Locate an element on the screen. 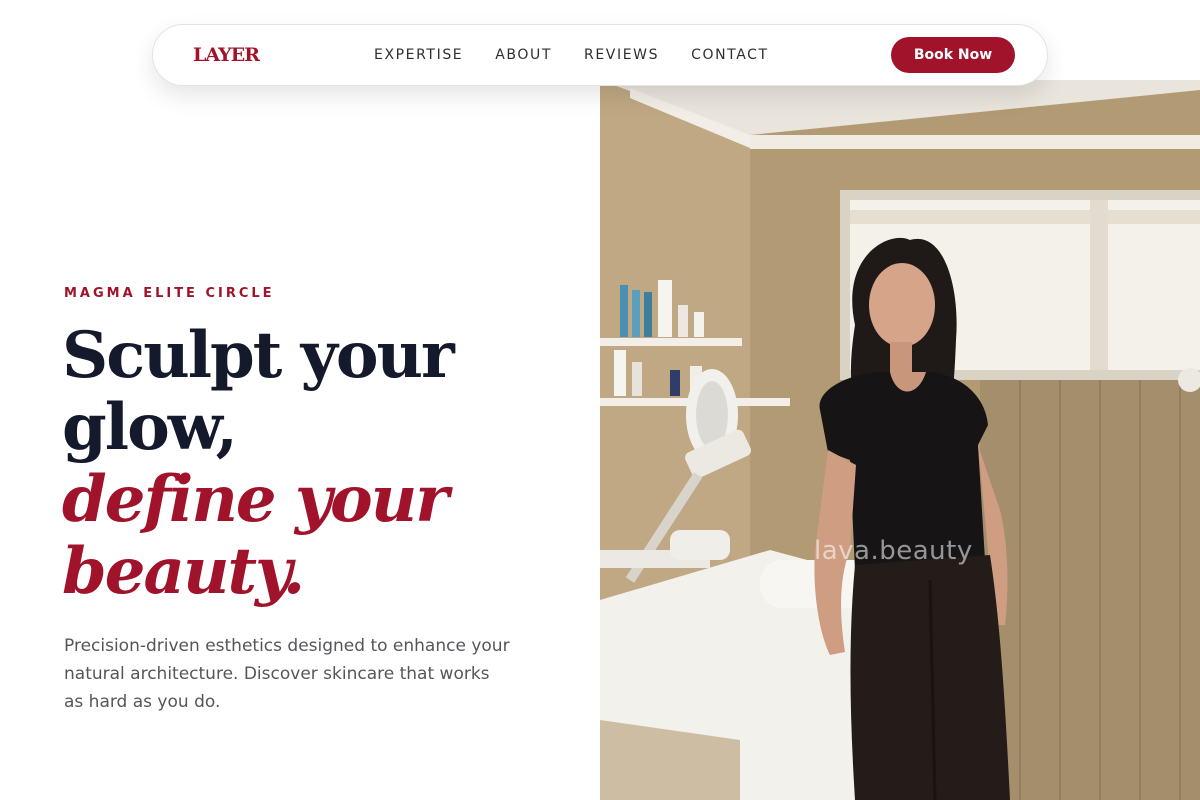 Image resolution: width=1200 pixels, height=800 pixels. book-now-button: Book Now is located at coordinates (953, 55).